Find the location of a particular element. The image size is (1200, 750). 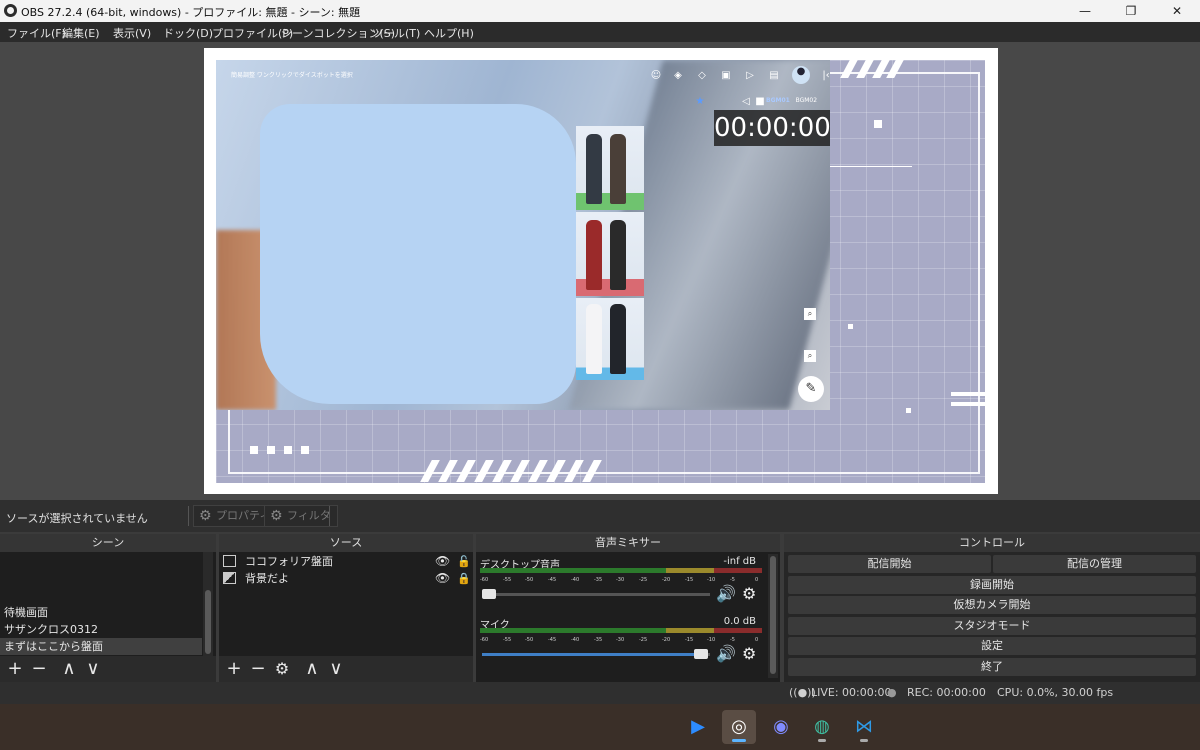

board-overlay-text: 簡易調整 ワンクリックでダイスボットを選択 is located at coordinates (292, 75).